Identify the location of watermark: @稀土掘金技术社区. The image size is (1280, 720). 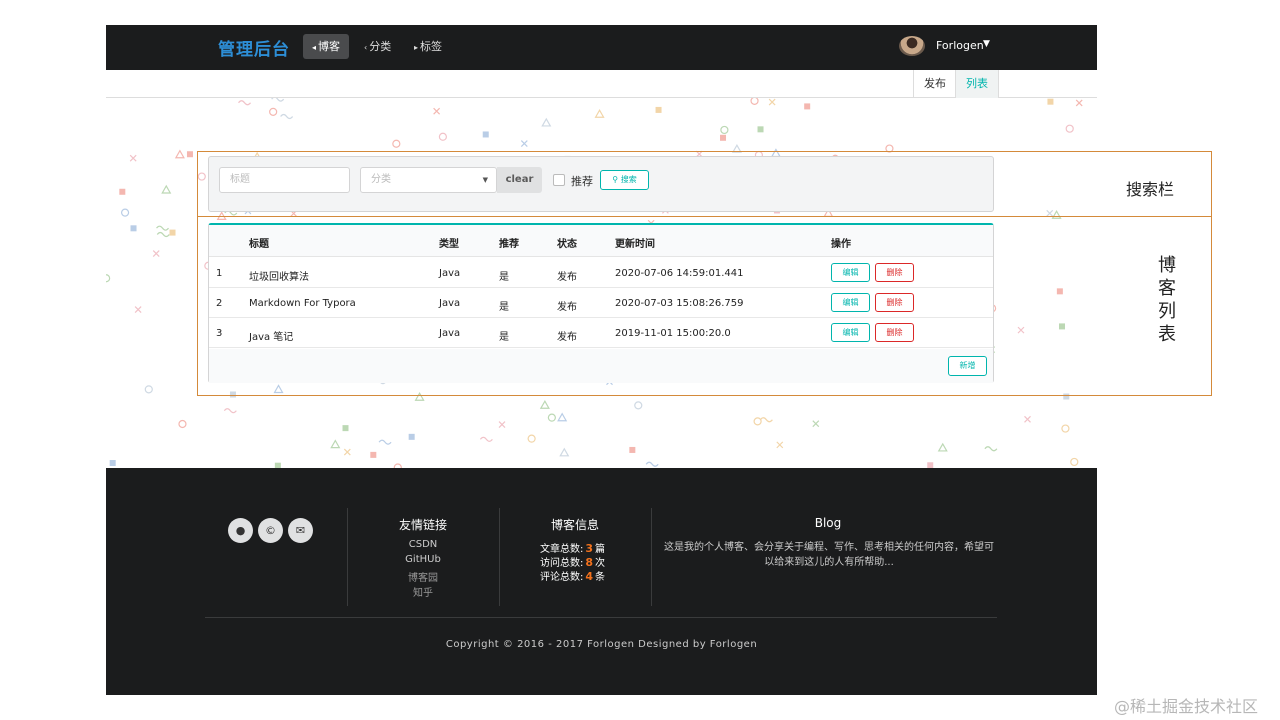
(1186, 706).